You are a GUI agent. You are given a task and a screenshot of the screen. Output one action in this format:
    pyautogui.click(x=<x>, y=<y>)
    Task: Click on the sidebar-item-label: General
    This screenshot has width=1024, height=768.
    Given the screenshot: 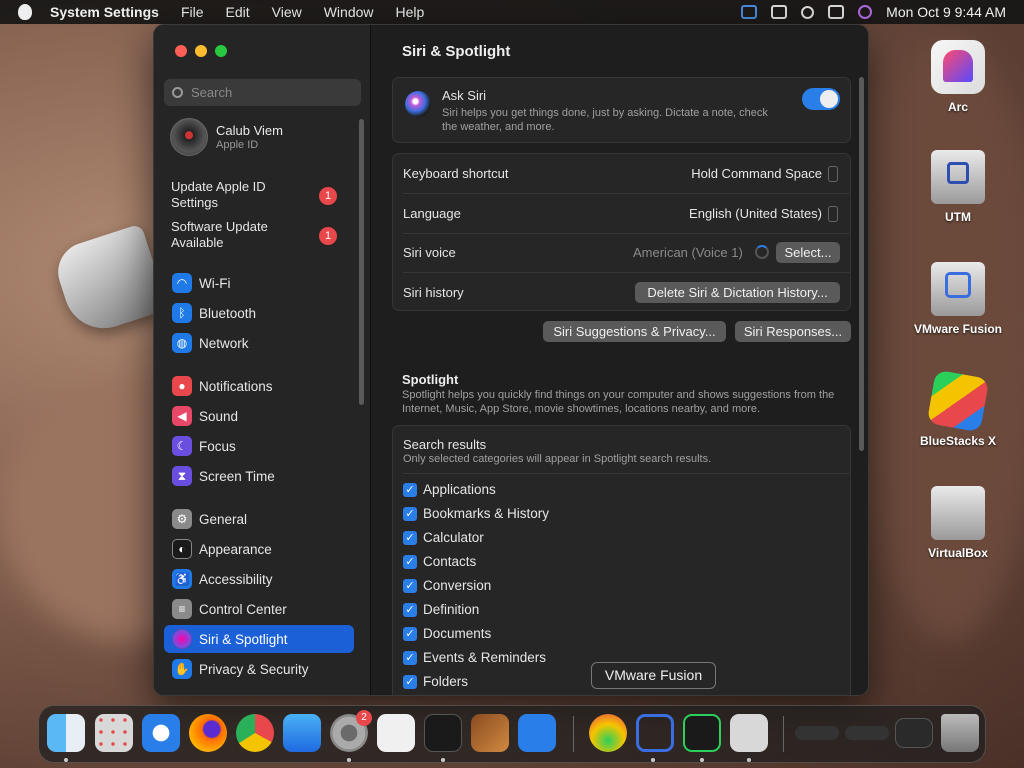 What is the action you would take?
    pyautogui.click(x=223, y=519)
    